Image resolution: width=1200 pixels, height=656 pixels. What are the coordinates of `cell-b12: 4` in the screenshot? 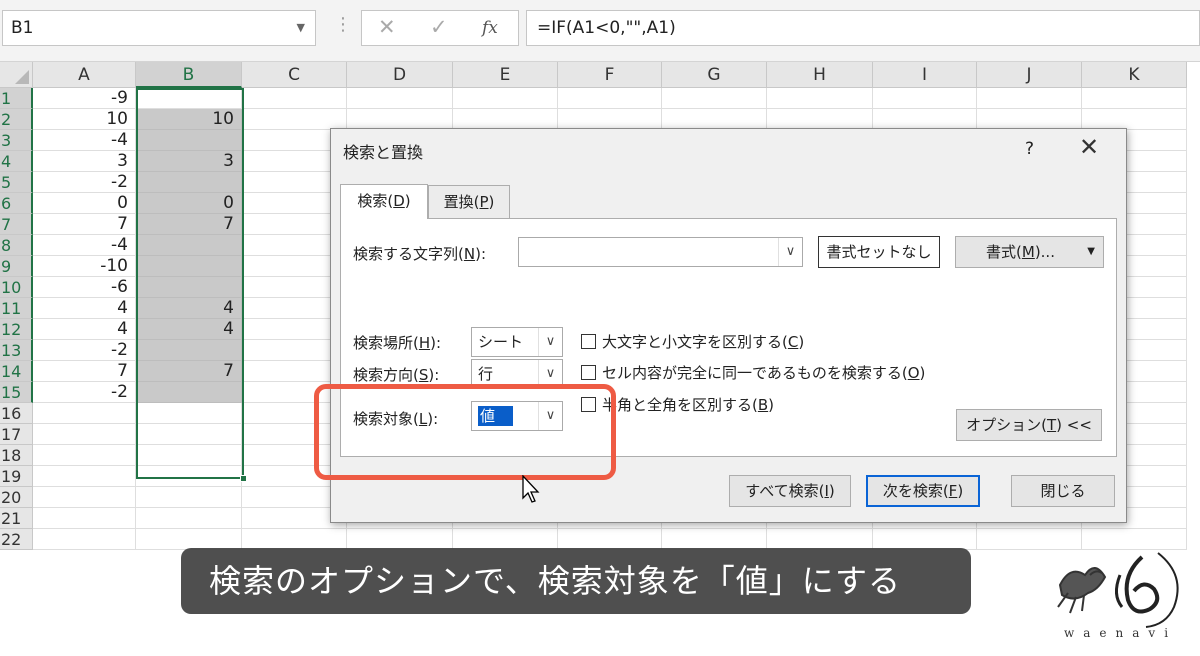 It's located at (189, 329).